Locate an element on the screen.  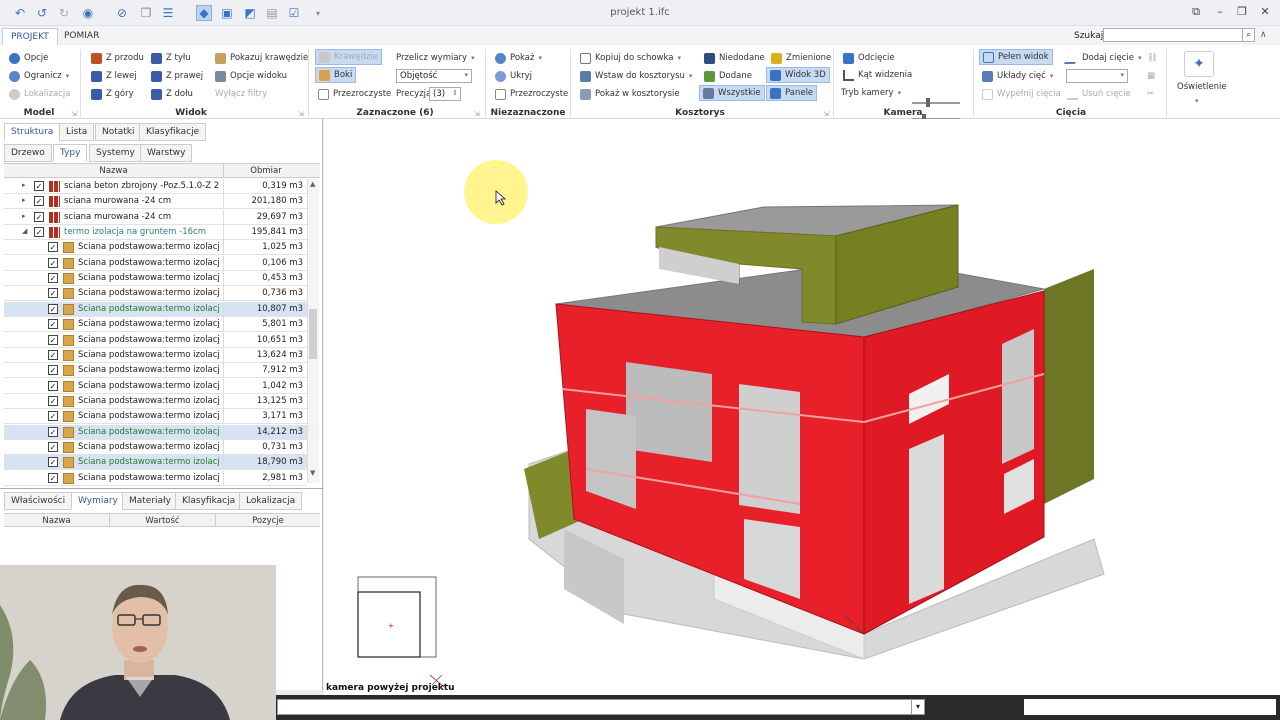
view-right-button: Z prawej is located at coordinates (177, 76).